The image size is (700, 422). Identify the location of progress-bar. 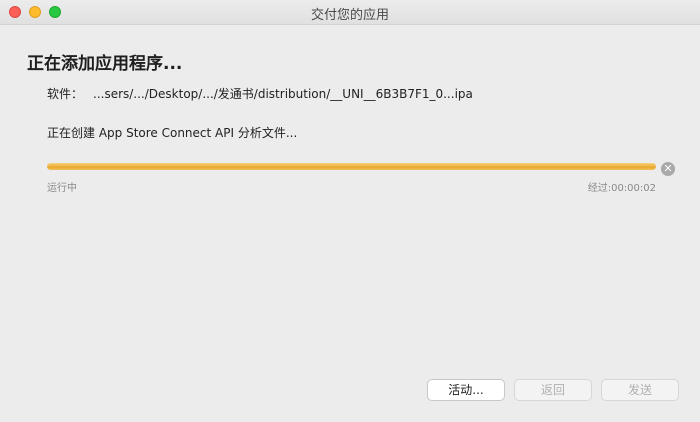
(351, 166).